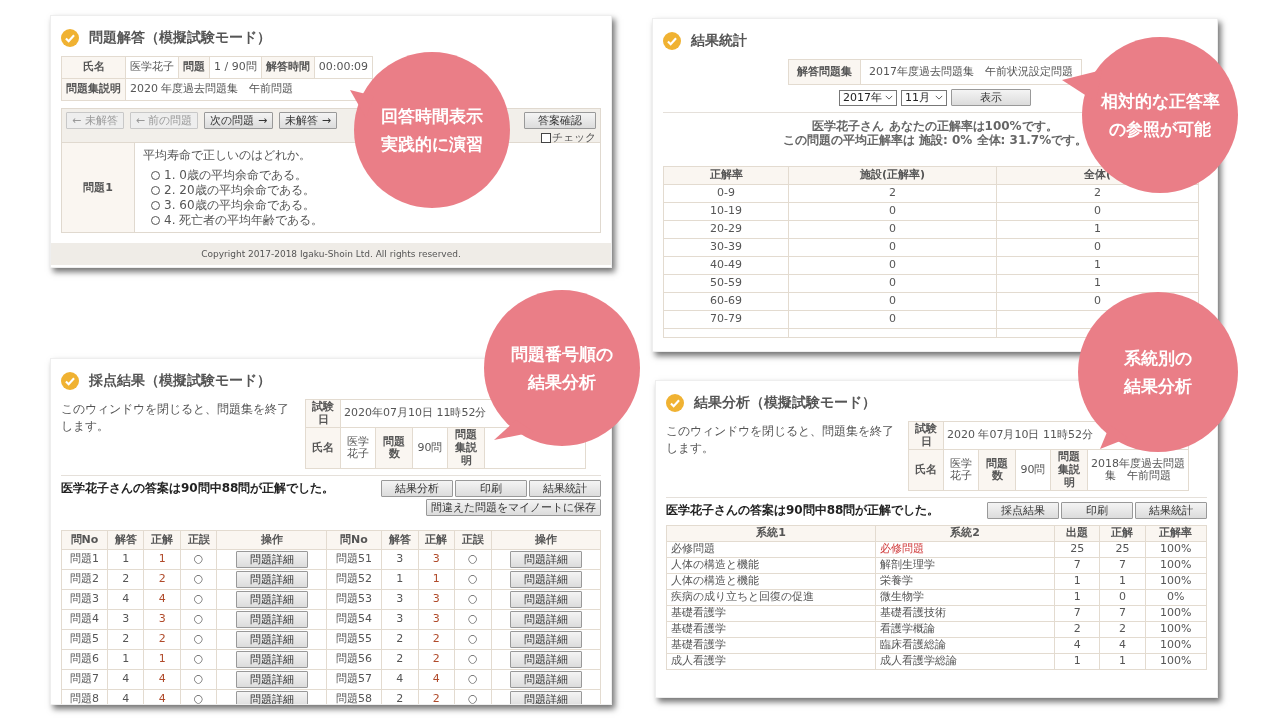  What do you see at coordinates (546, 137) in the screenshot?
I see `checkbox` at bounding box center [546, 137].